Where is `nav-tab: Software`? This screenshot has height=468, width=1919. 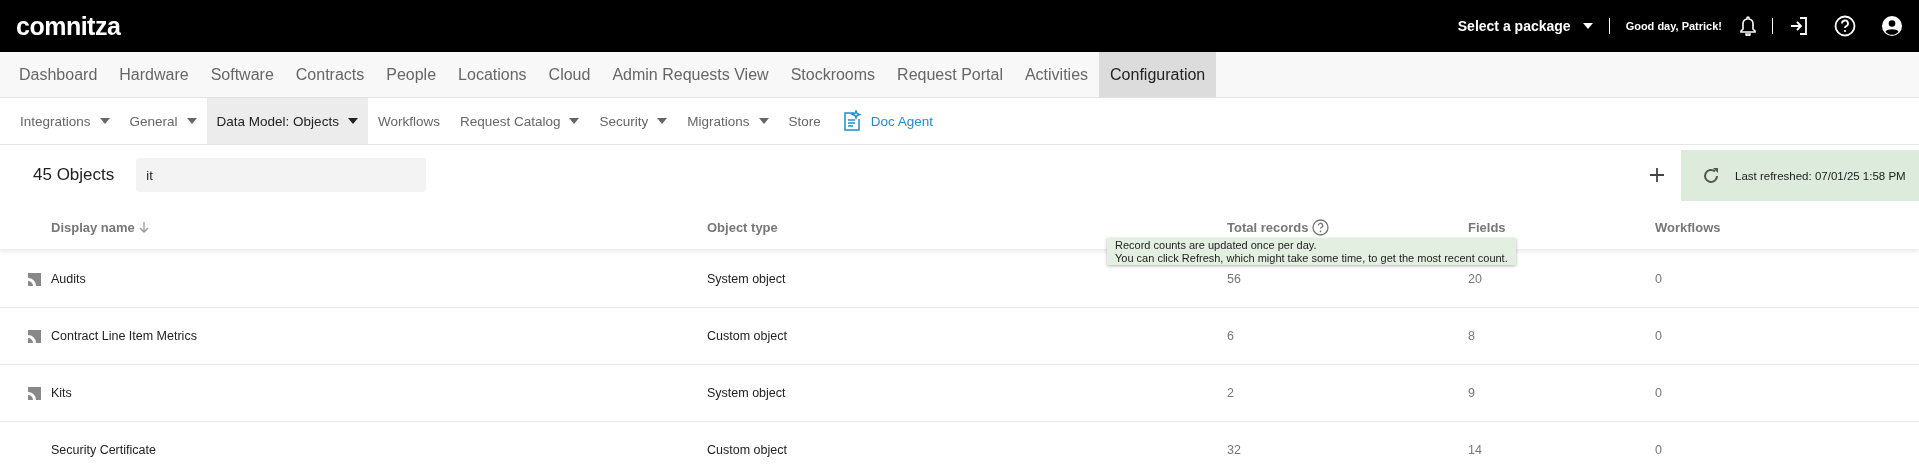 nav-tab: Software is located at coordinates (242, 74).